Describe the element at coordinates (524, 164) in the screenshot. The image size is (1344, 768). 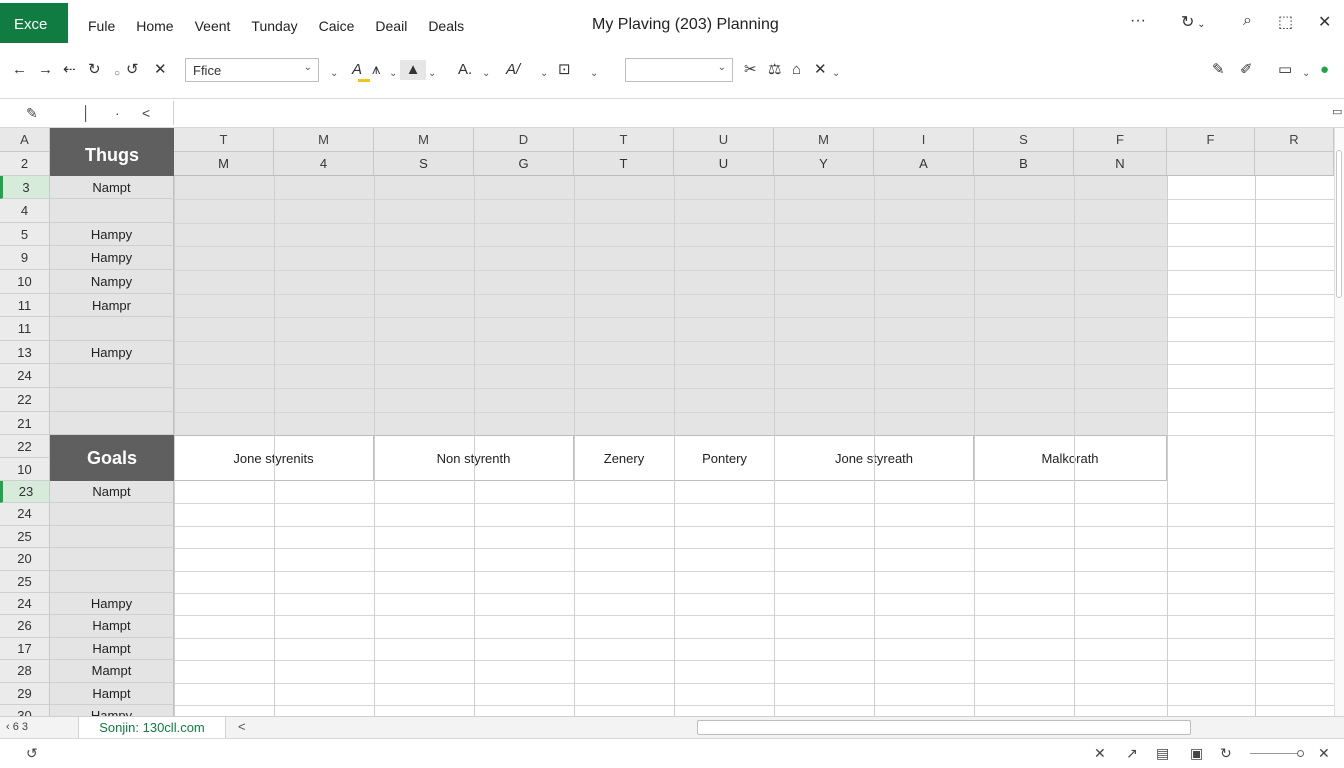
I see `header-cell: G` at that location.